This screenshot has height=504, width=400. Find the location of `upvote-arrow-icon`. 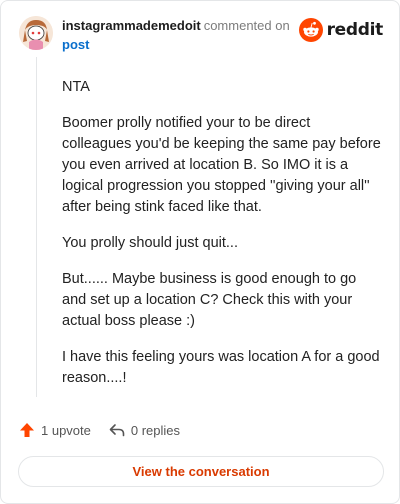

upvote-arrow-icon is located at coordinates (27, 430).